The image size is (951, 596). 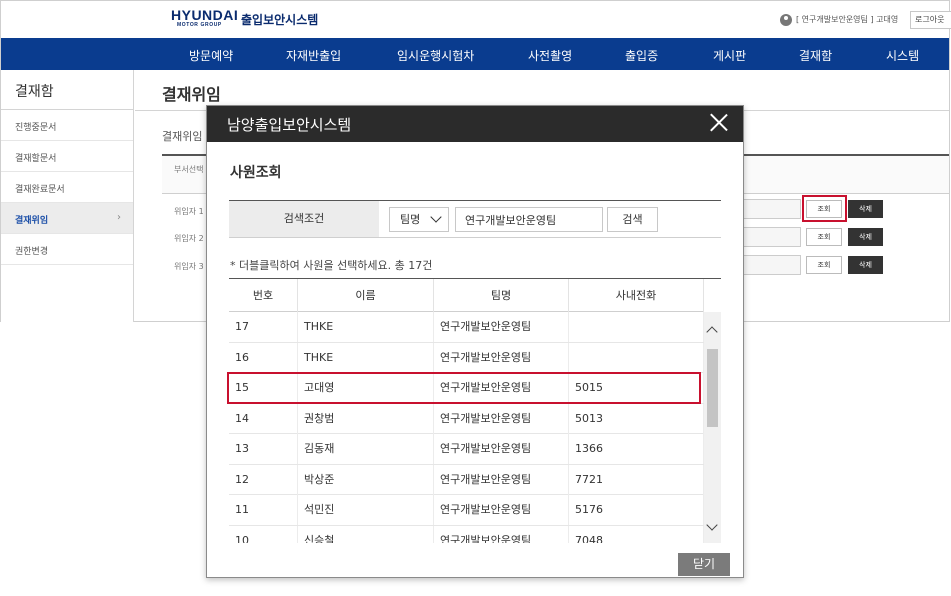 What do you see at coordinates (263, 479) in the screenshot?
I see `cell-number: 12` at bounding box center [263, 479].